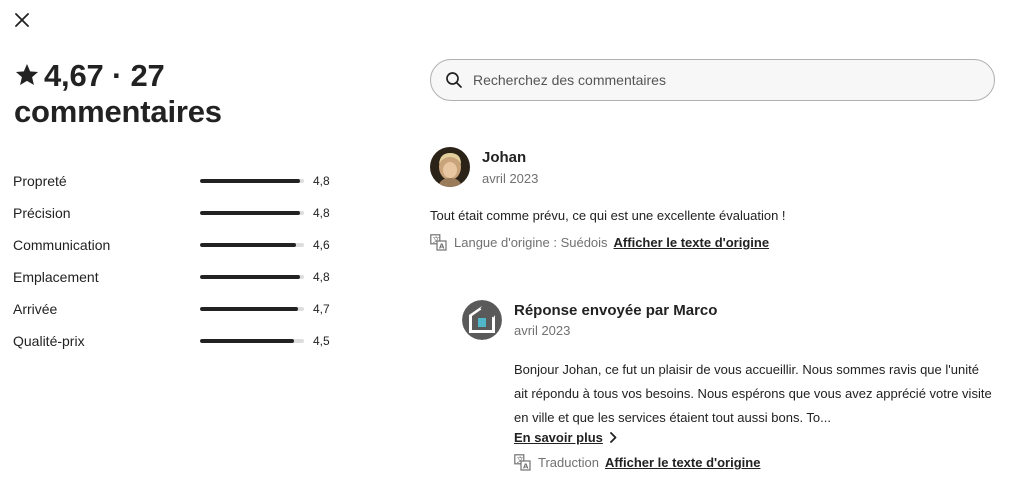  Describe the element at coordinates (542, 330) in the screenshot. I see `response-date: avril 2023` at that location.